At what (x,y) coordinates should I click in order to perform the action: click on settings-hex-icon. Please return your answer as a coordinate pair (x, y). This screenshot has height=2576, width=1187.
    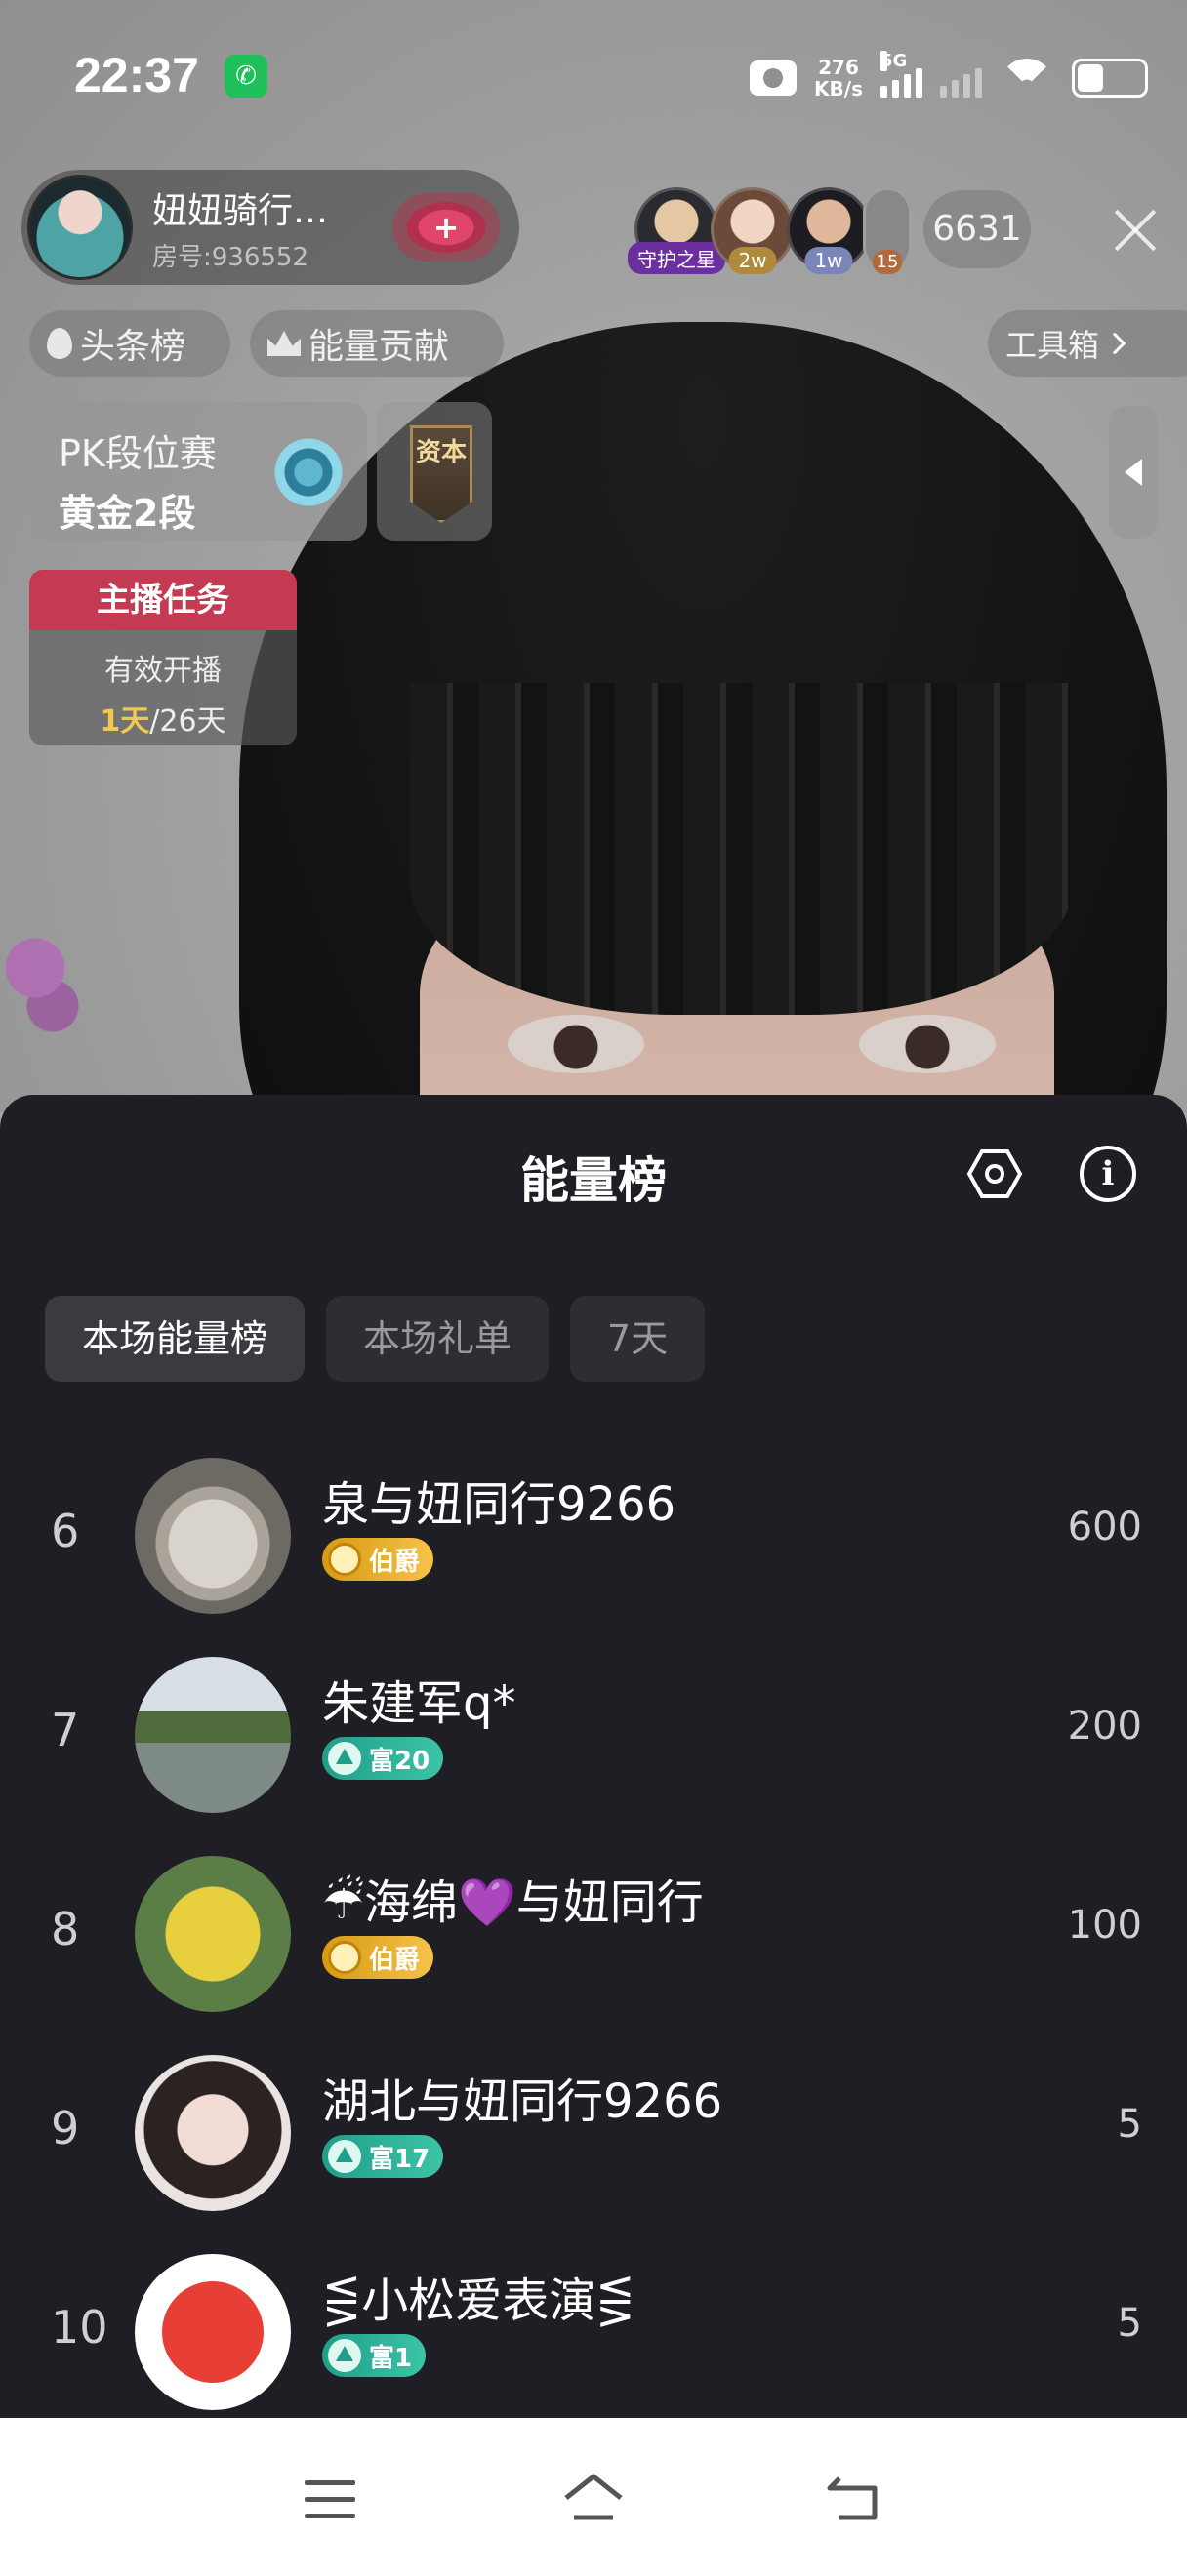
    Looking at the image, I should click on (994, 1174).